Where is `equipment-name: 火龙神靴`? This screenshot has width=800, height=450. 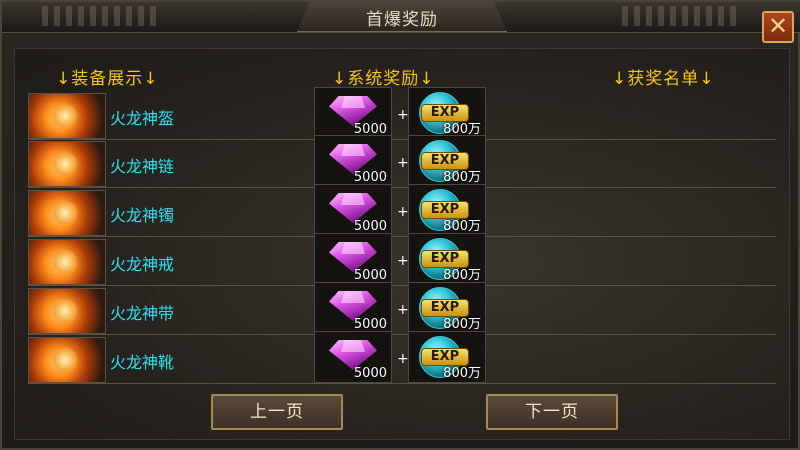
equipment-name: 火龙神靴 is located at coordinates (142, 362).